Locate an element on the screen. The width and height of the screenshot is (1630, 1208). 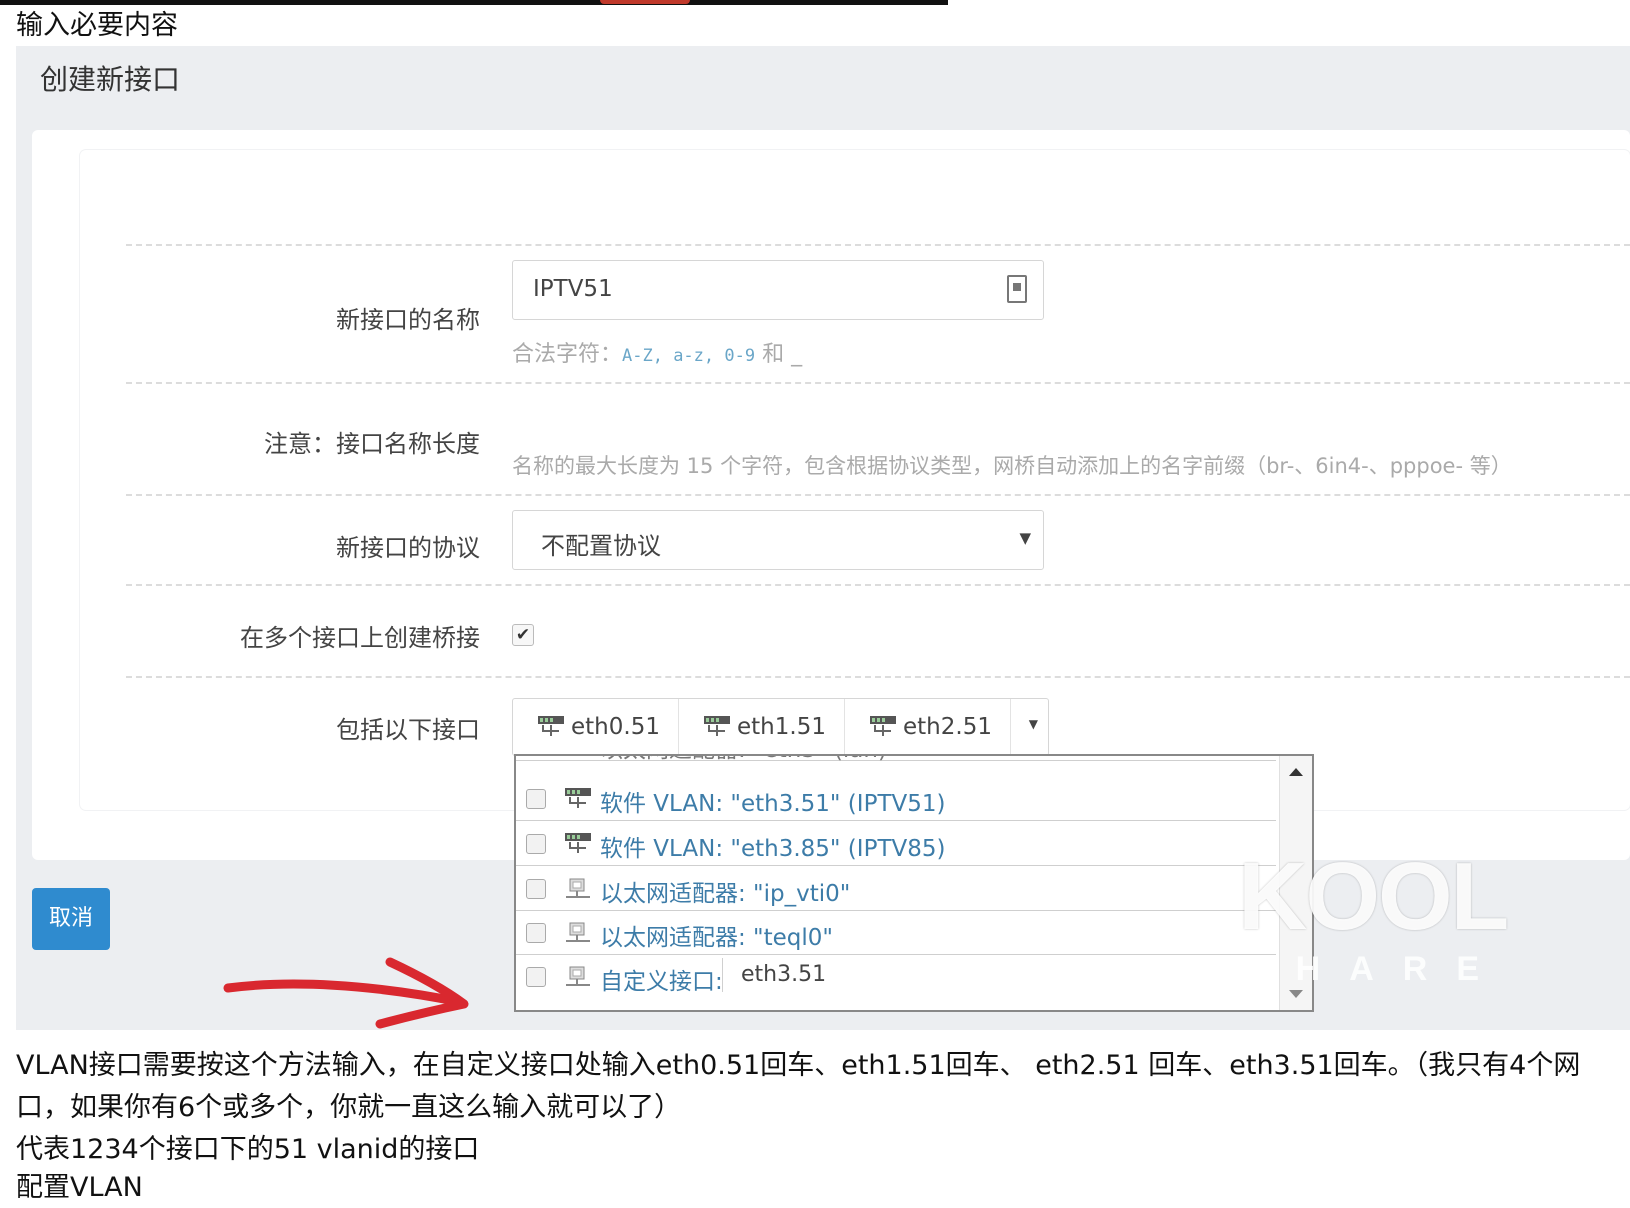
caption-line: 口，如果你有6个或多个，你就一直这么输入就可以了） is located at coordinates (349, 1107).